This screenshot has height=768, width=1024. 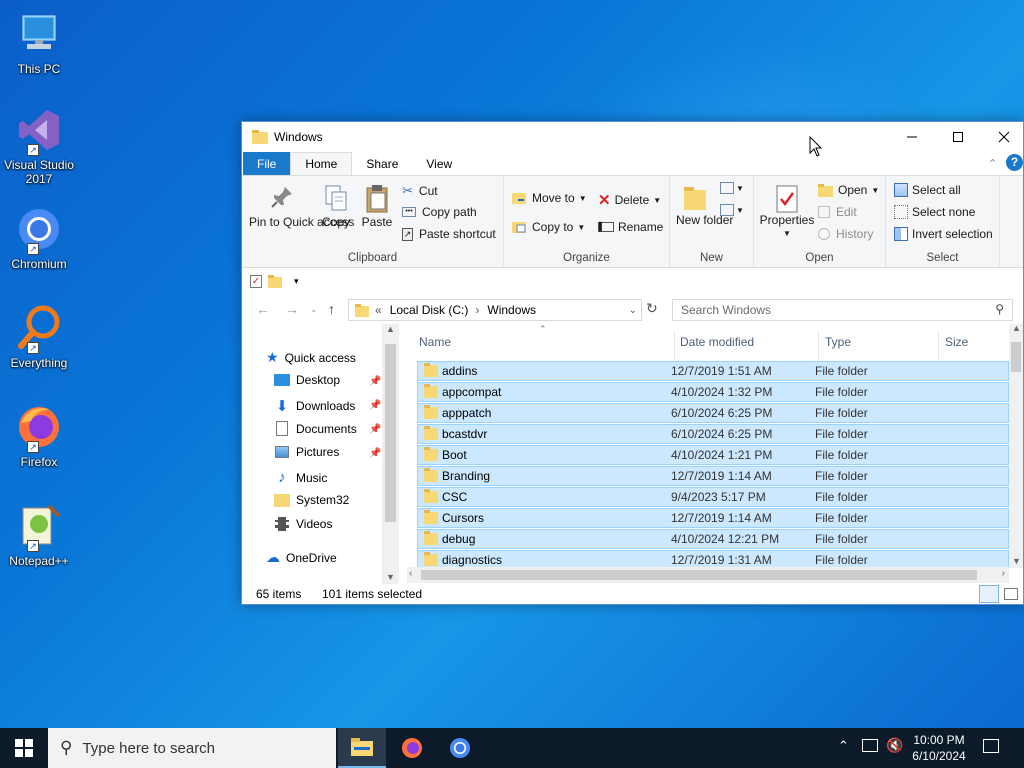 I want to click on open-button: Open ▼, so click(x=848, y=190).